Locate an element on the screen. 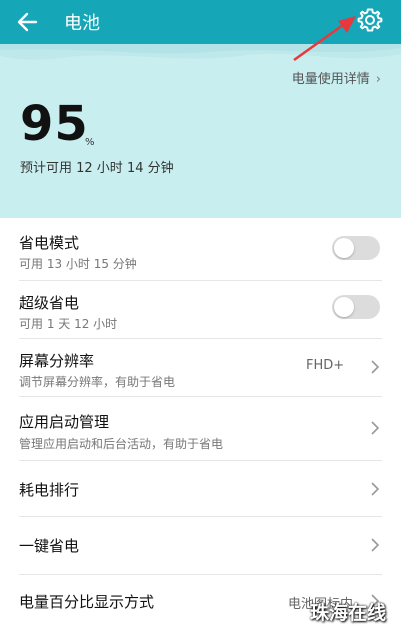  percent-sign: % is located at coordinates (90, 142).